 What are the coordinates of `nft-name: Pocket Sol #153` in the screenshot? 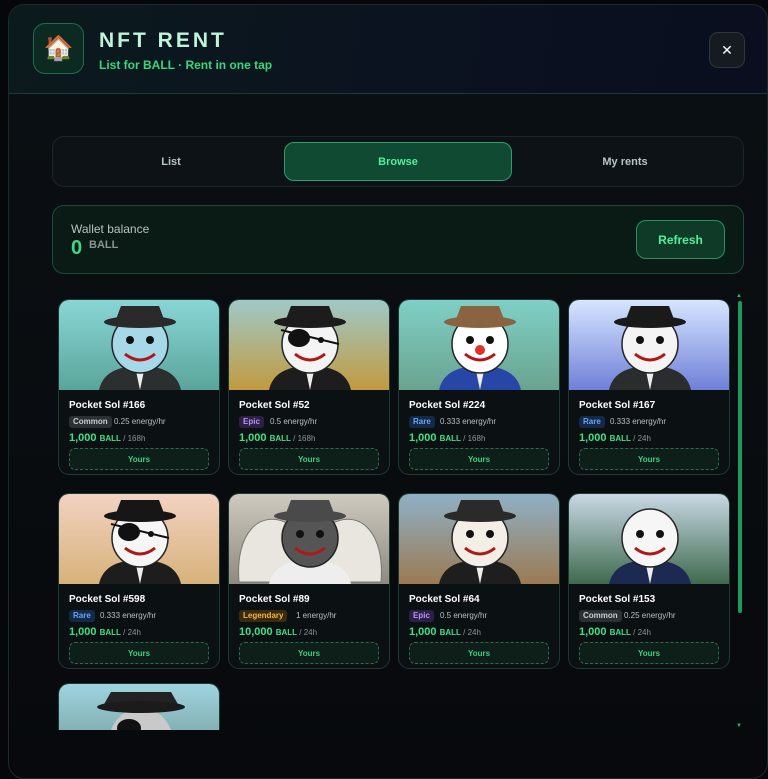 It's located at (617, 599).